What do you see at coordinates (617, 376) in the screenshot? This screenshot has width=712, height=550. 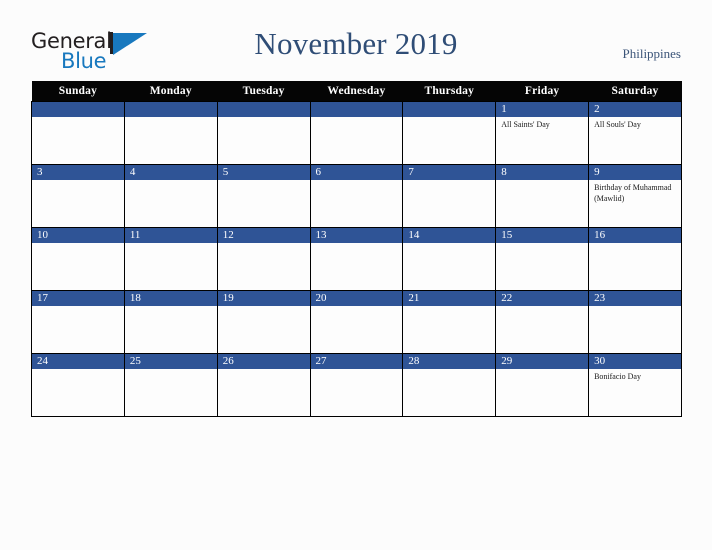 I see `holiday-event-label: Bonifacio Day` at bounding box center [617, 376].